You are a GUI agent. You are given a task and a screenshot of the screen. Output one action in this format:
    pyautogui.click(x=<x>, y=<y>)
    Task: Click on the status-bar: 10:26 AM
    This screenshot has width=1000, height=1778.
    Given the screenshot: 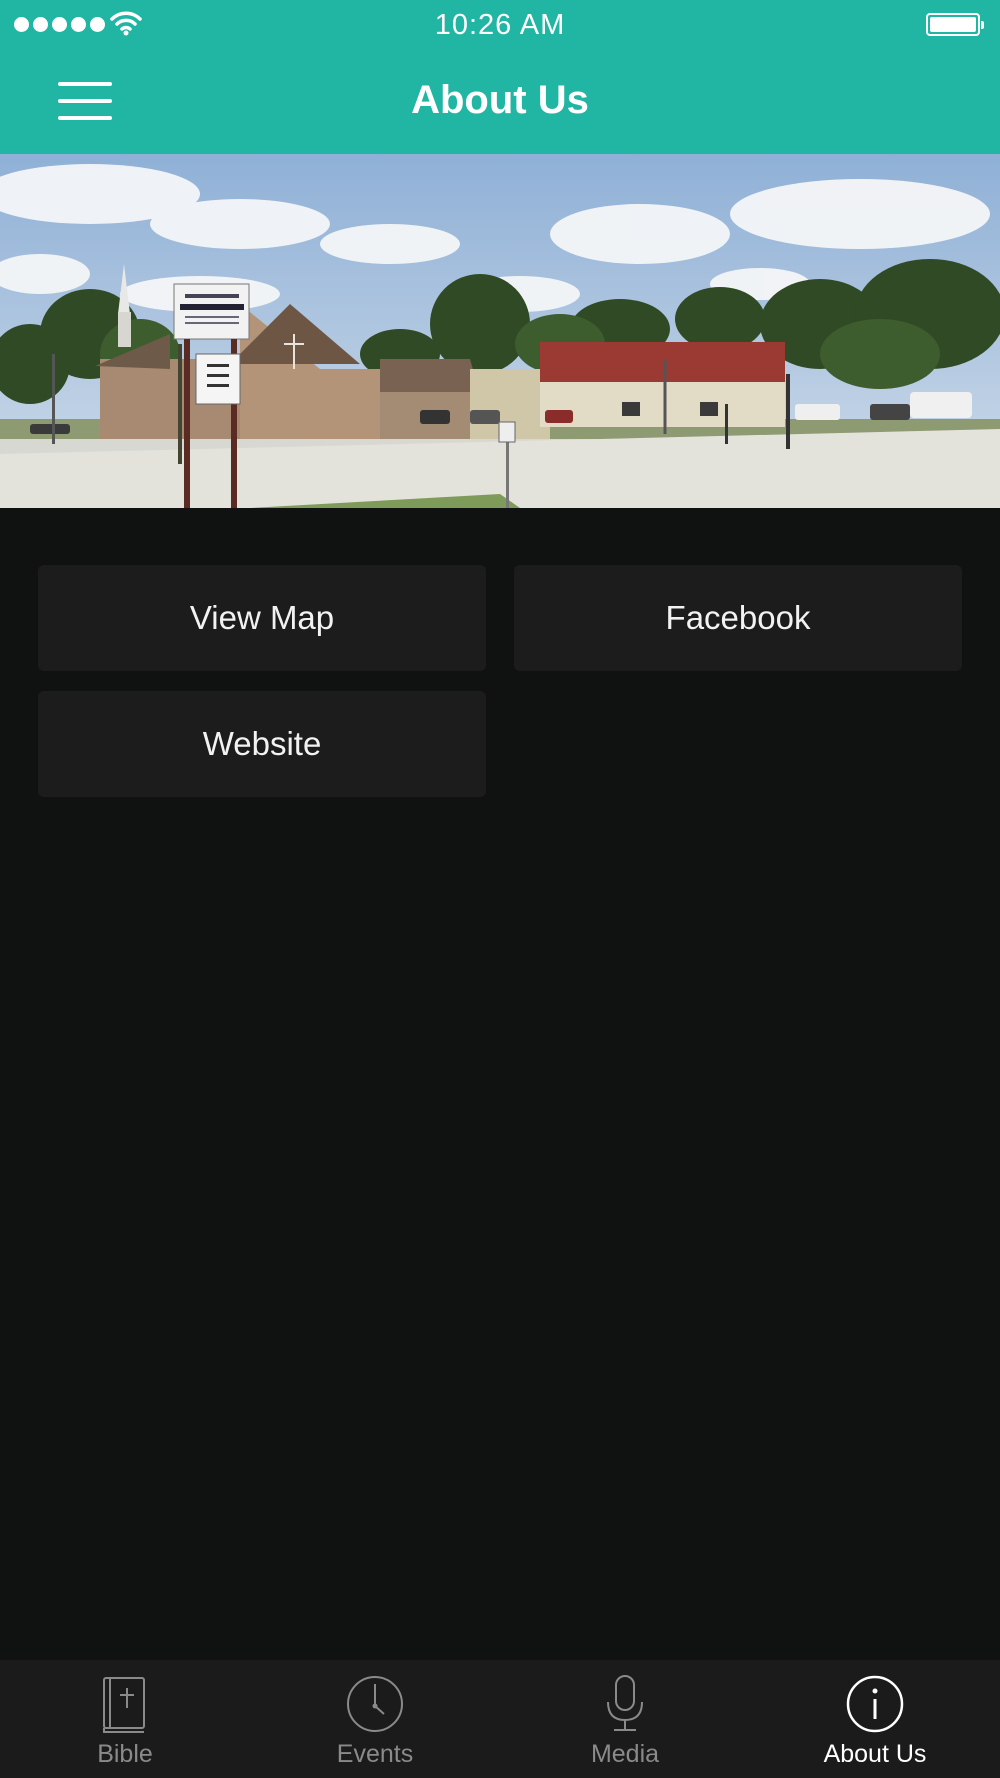 What is the action you would take?
    pyautogui.click(x=500, y=25)
    